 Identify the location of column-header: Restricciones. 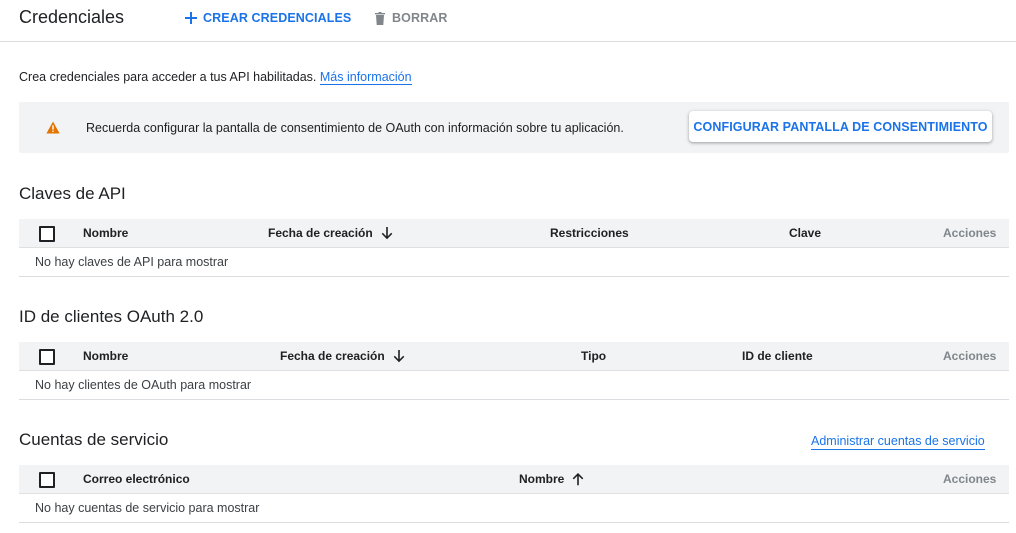
(589, 233).